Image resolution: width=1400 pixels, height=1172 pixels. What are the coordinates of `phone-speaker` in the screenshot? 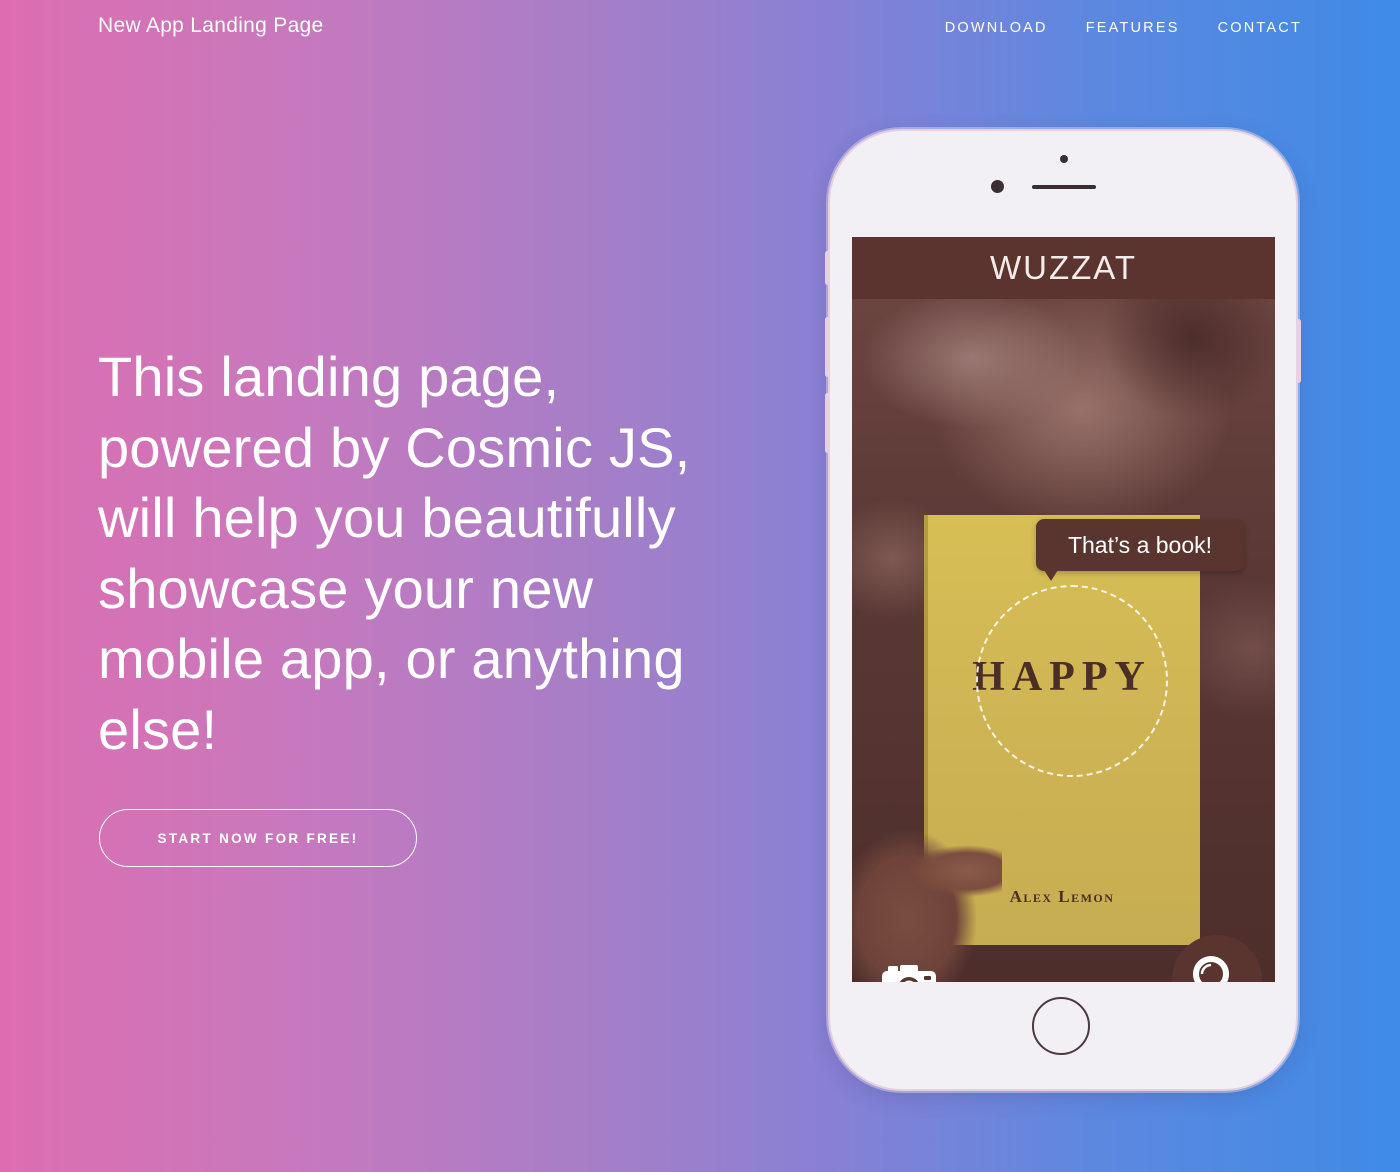 It's located at (1064, 187).